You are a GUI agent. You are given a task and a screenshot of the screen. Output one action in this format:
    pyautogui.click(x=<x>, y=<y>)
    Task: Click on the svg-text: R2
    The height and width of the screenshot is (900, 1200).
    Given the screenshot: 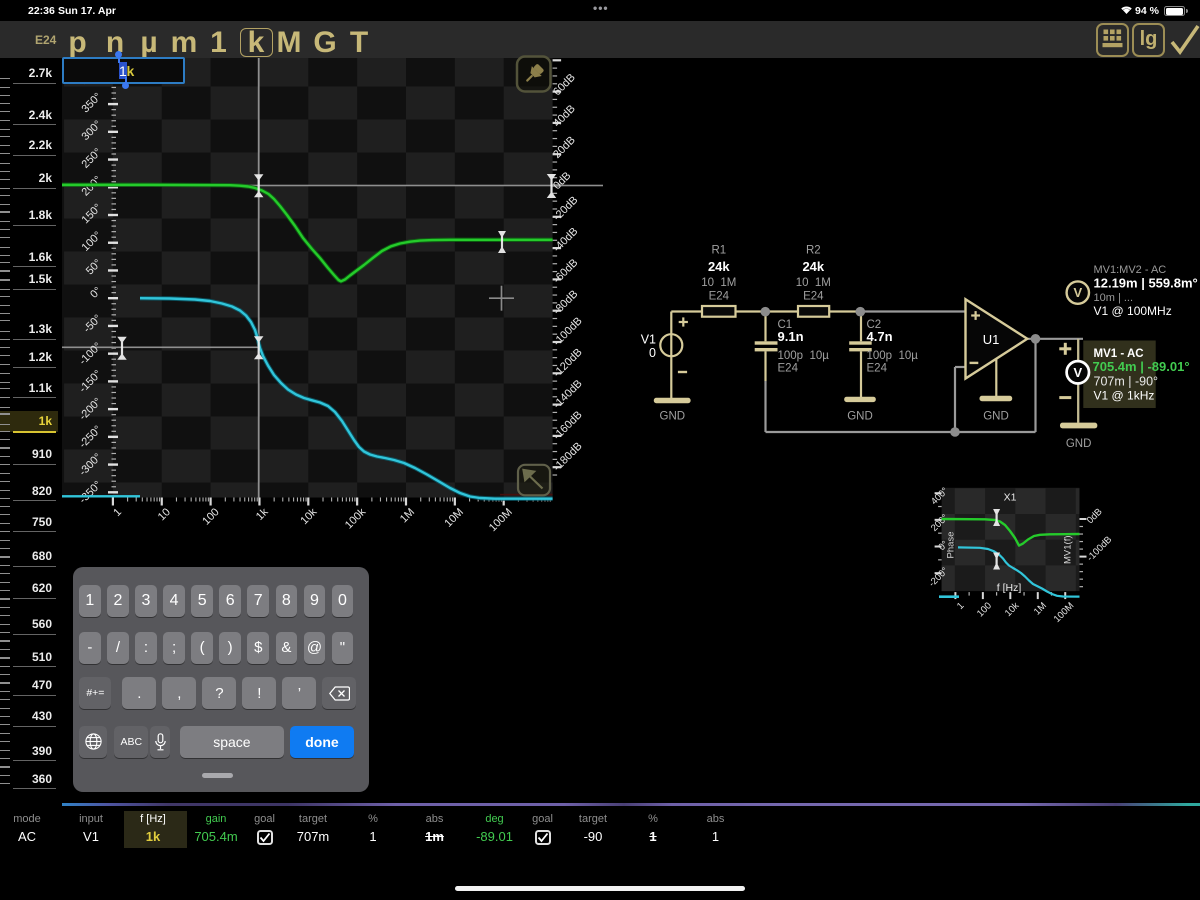 What is the action you would take?
    pyautogui.click(x=813, y=251)
    